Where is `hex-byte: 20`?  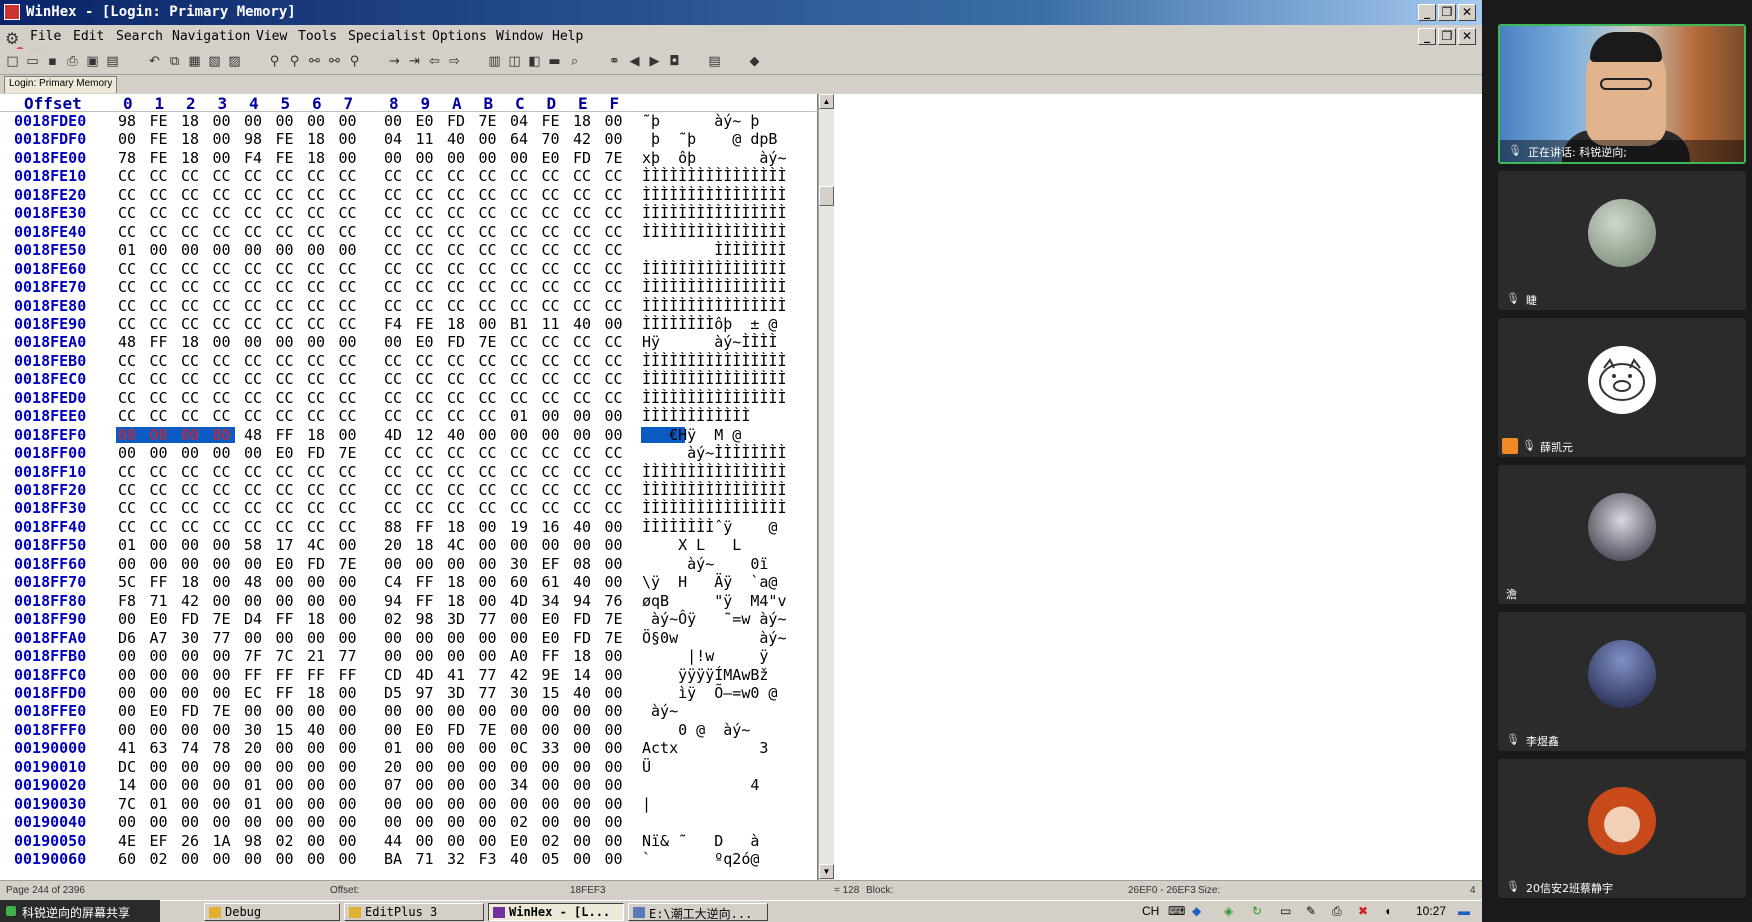
hex-byte: 20 is located at coordinates (393, 545).